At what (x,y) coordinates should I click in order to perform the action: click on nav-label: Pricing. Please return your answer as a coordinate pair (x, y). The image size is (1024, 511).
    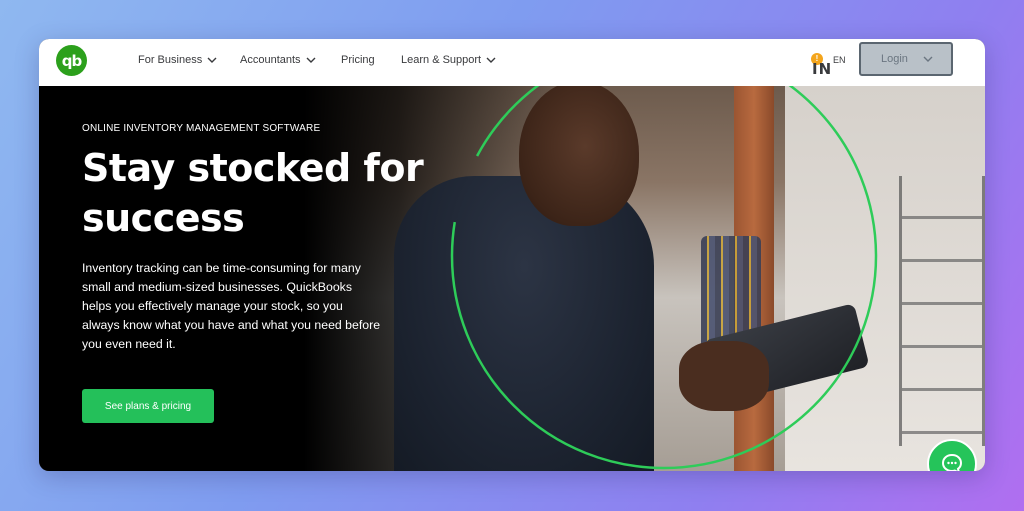
    Looking at the image, I should click on (358, 60).